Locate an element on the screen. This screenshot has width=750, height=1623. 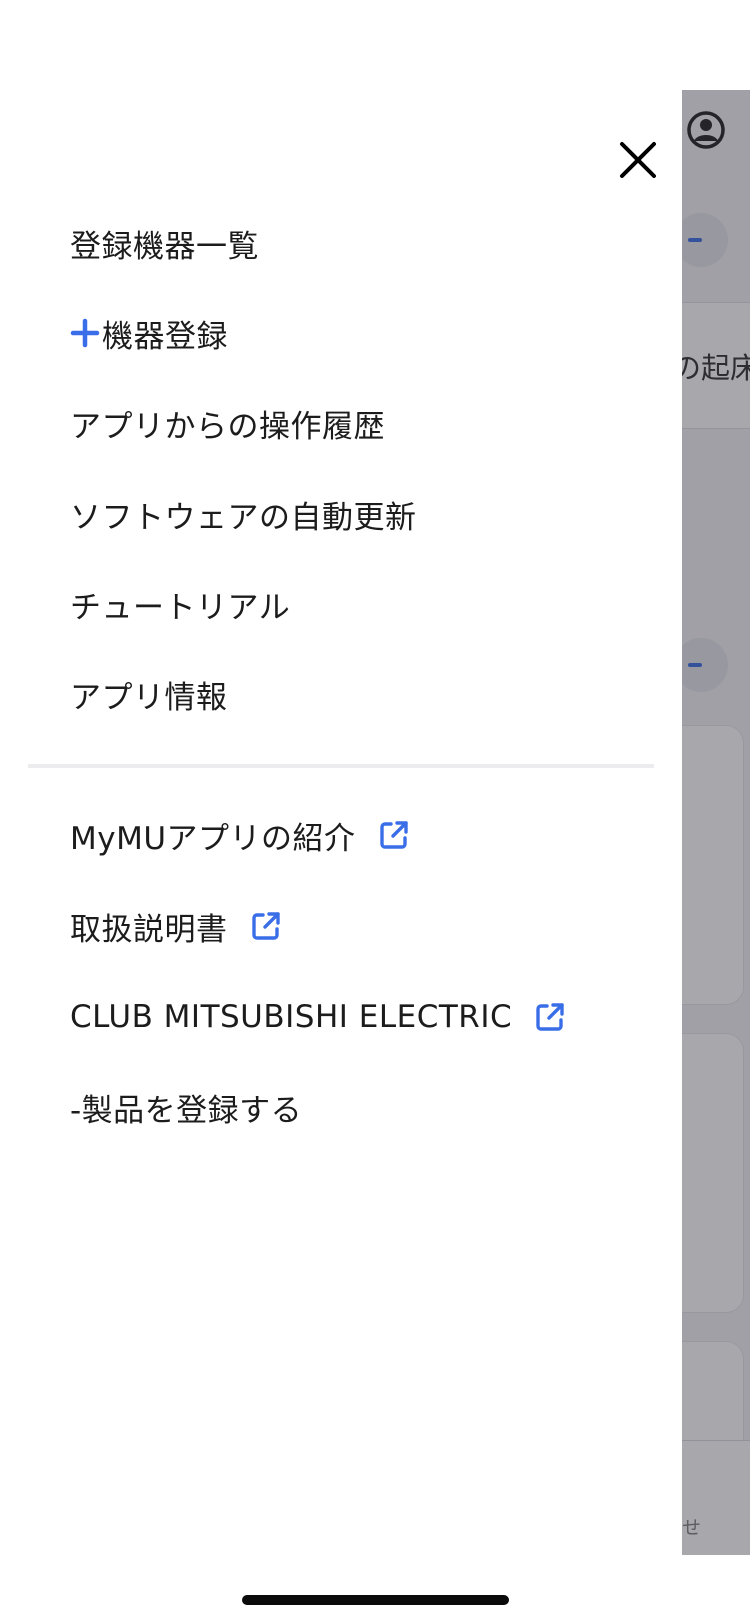
menu-item-software-update: ソフトウェアの自動更新 is located at coordinates (243, 514).